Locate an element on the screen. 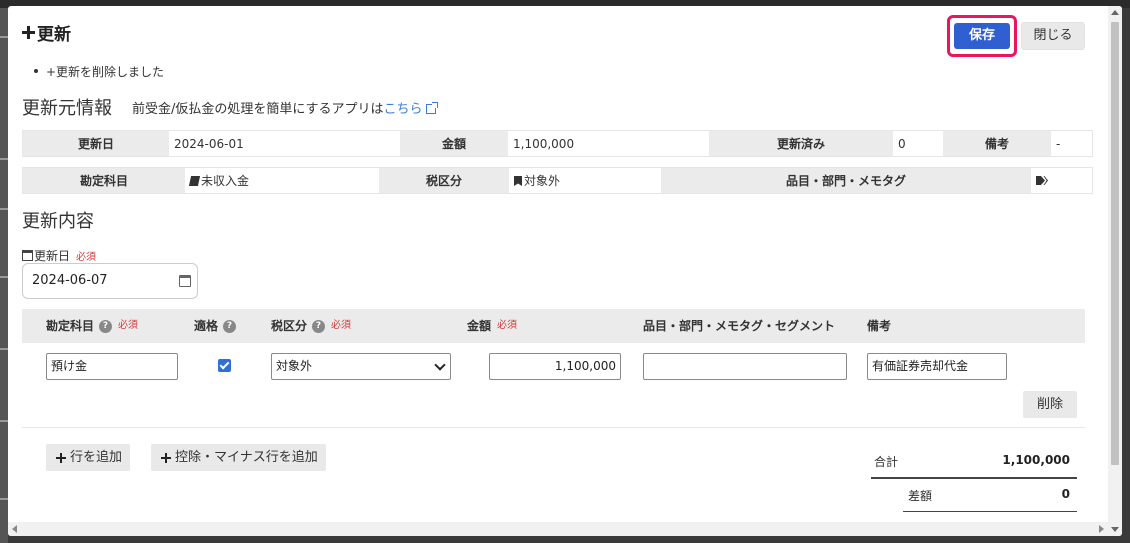  save-button-highlight: 保存 is located at coordinates (982, 36).